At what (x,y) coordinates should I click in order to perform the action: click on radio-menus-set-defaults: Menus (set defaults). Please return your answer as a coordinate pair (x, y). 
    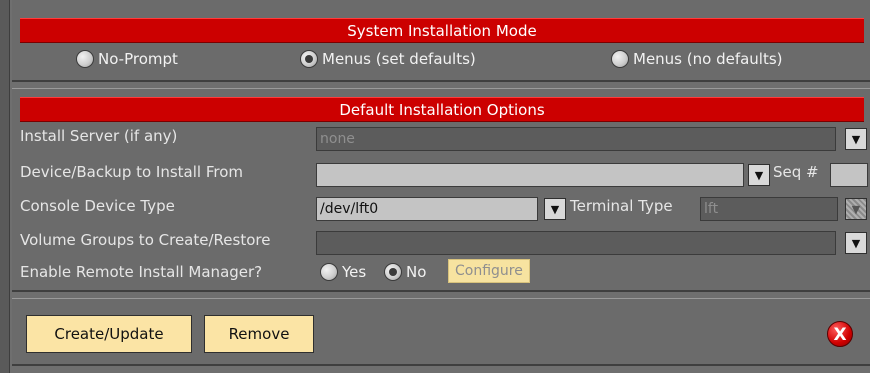
    Looking at the image, I should click on (388, 59).